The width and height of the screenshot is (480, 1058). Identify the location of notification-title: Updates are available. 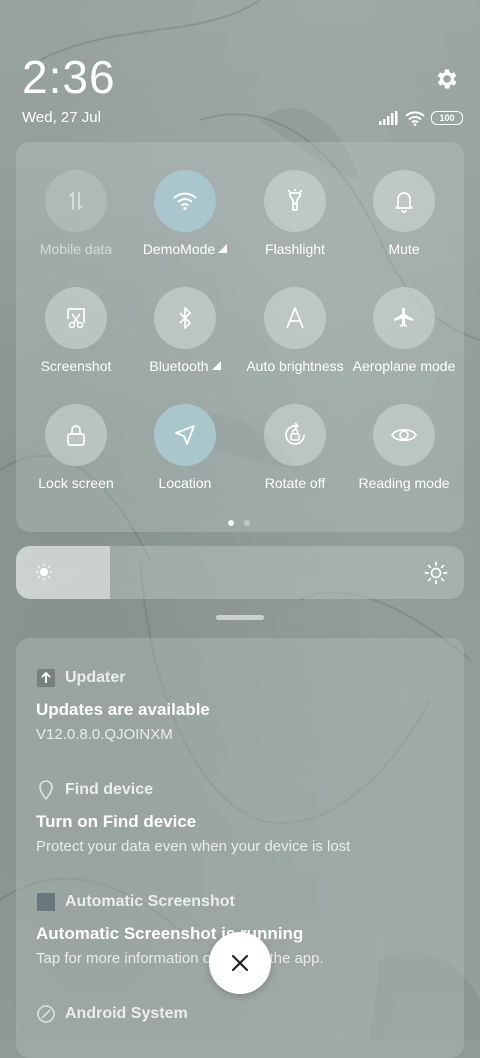
(123, 709).